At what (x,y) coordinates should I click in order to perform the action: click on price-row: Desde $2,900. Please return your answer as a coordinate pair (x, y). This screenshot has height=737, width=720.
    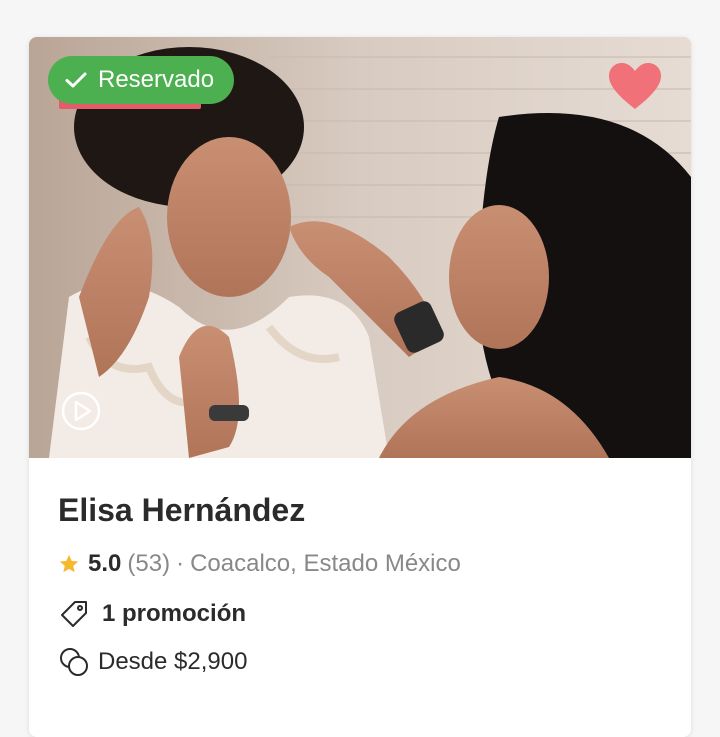
    Looking at the image, I should click on (152, 662).